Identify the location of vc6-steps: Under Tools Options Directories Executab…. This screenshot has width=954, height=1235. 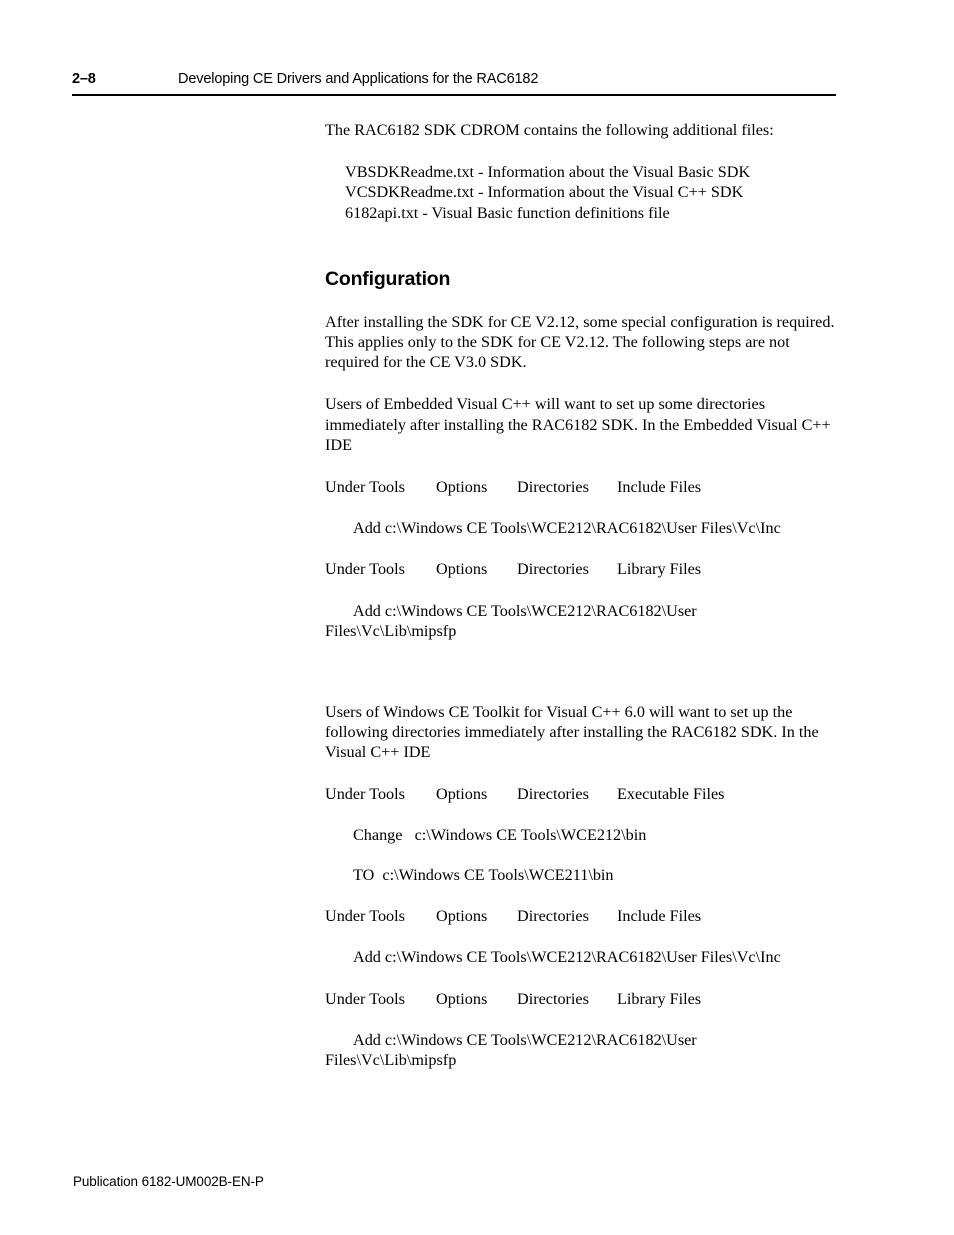
(585, 927).